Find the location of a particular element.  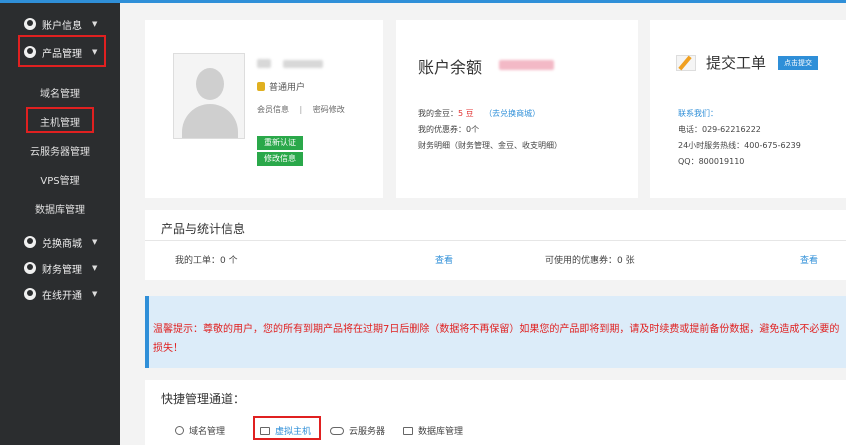

quick-database-link: 数据库管理 is located at coordinates (433, 430).